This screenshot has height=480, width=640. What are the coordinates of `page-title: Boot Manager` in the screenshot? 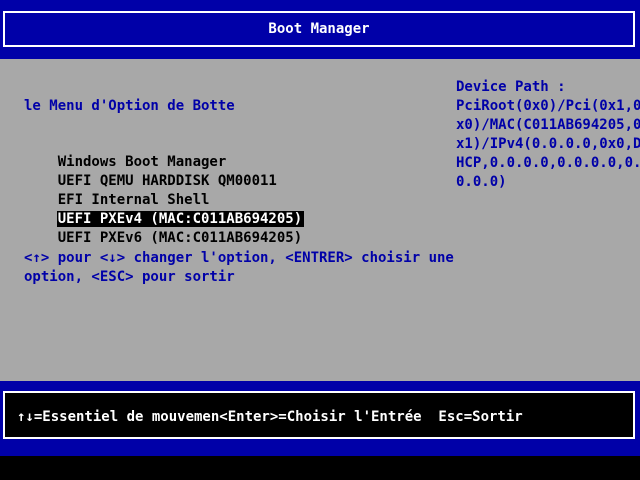 It's located at (319, 29).